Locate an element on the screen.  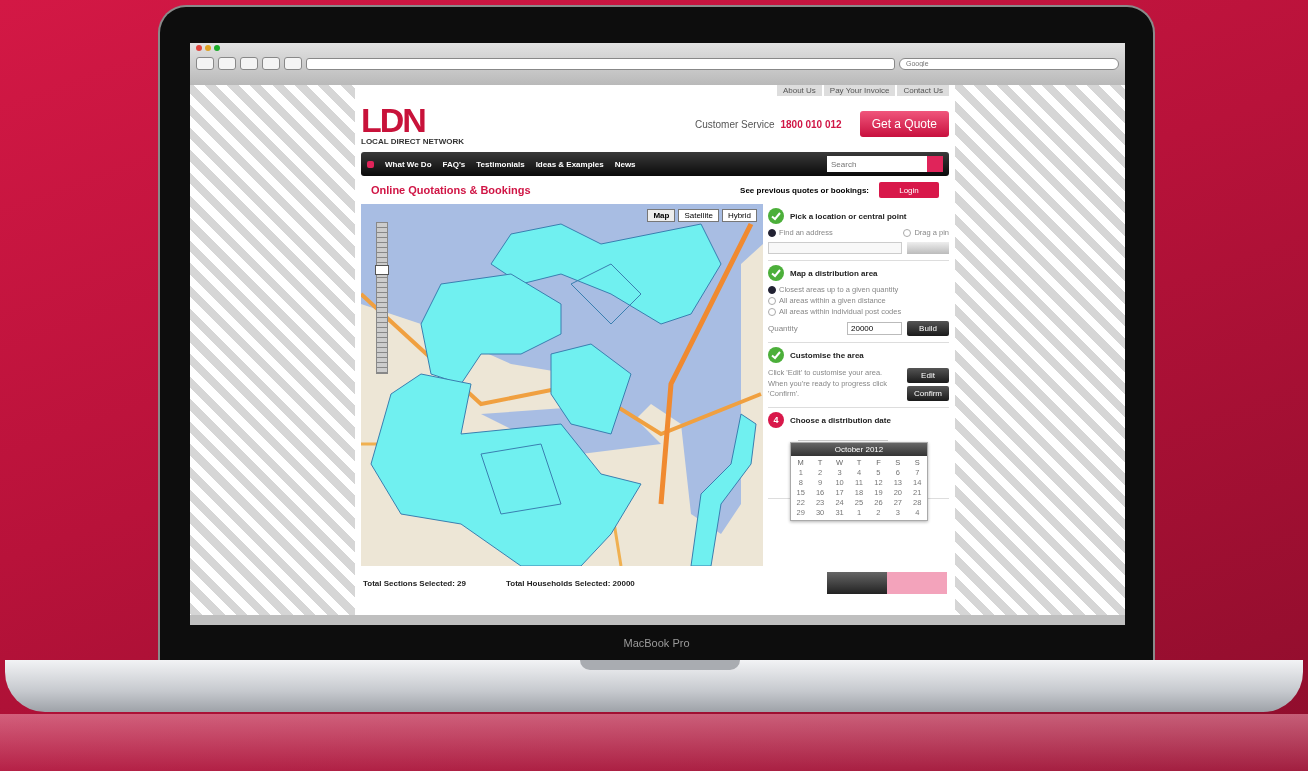
login-button: Login is located at coordinates (909, 190).